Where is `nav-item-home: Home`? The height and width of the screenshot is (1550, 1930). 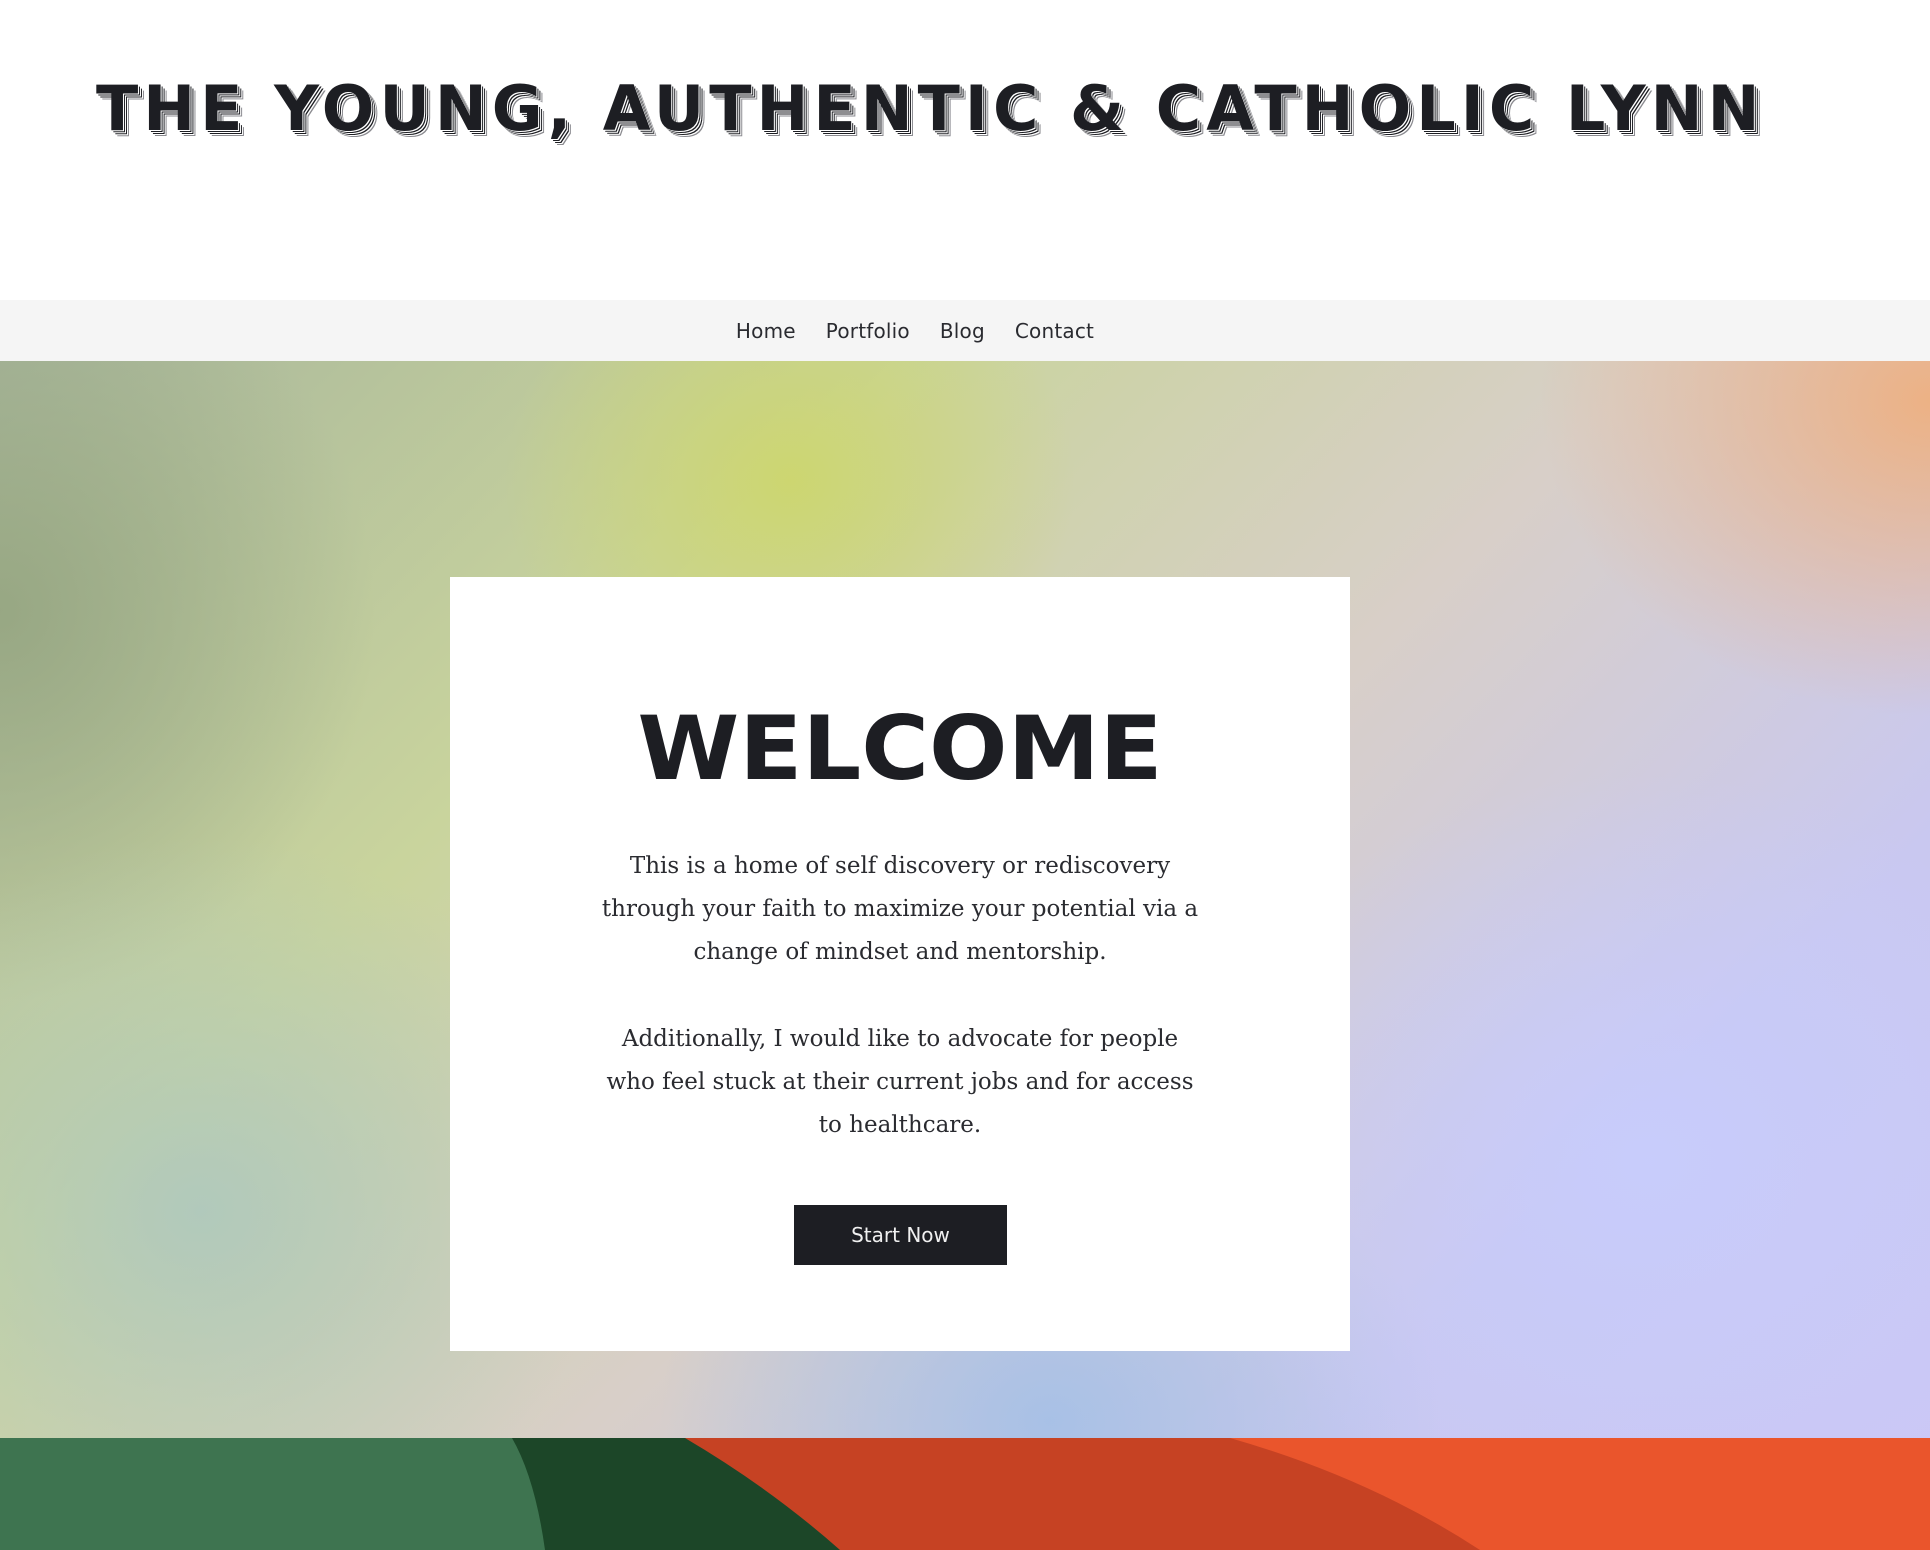
nav-item-home: Home is located at coordinates (766, 331).